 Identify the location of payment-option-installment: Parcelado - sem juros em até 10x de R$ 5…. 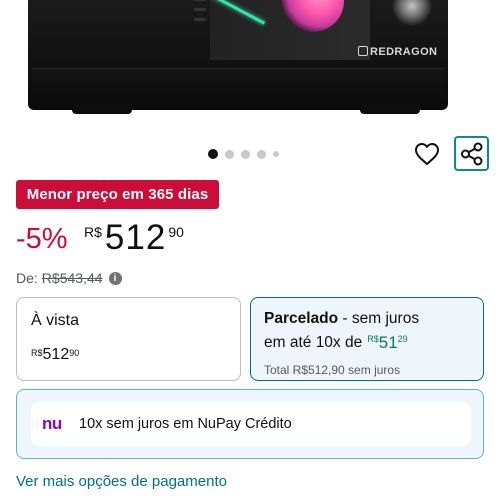
(367, 339).